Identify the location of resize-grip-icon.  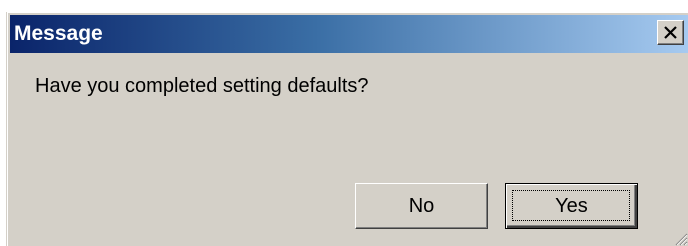
(680, 238).